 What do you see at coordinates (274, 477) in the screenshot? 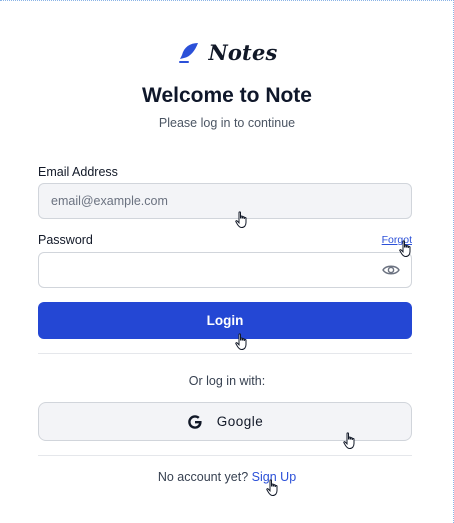
I see `signup-link: Sign Up` at bounding box center [274, 477].